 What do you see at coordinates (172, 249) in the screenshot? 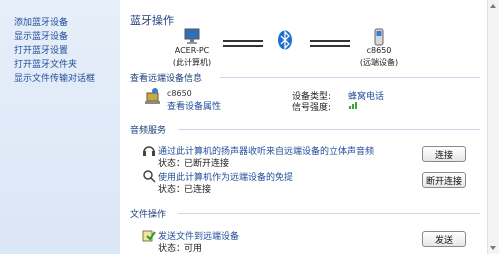
I see `send-file-status-label: 状态：` at bounding box center [172, 249].